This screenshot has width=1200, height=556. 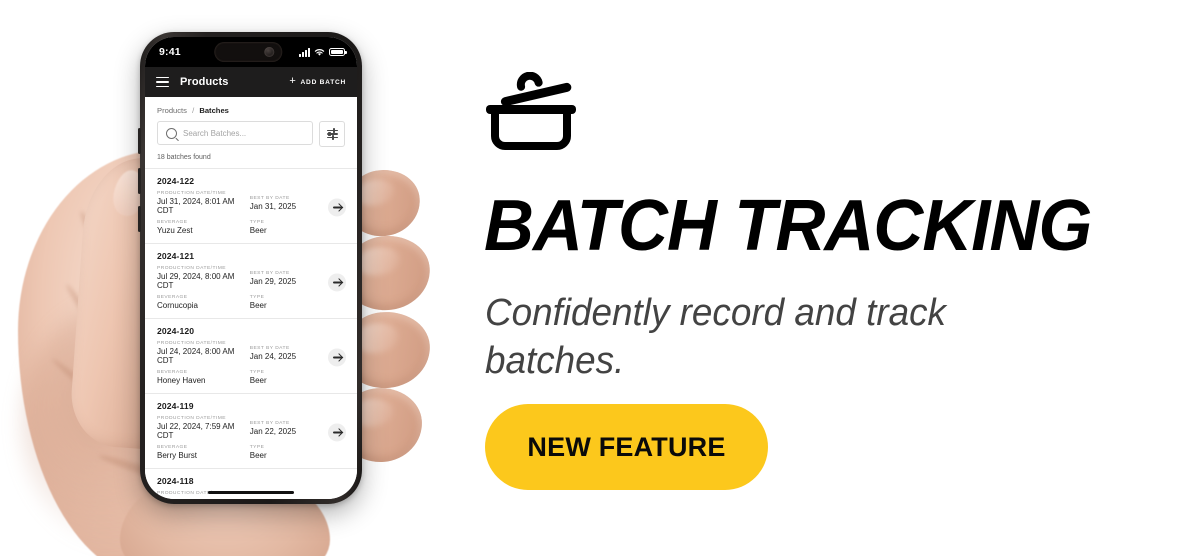 What do you see at coordinates (176, 331) in the screenshot?
I see `batch-id: 2024-120` at bounding box center [176, 331].